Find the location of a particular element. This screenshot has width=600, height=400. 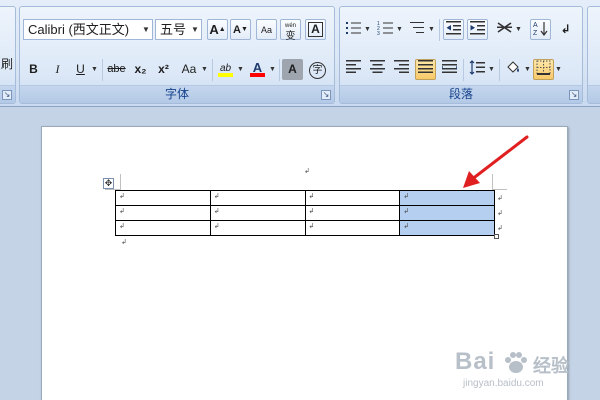

font-color-button: A is located at coordinates (257, 69).